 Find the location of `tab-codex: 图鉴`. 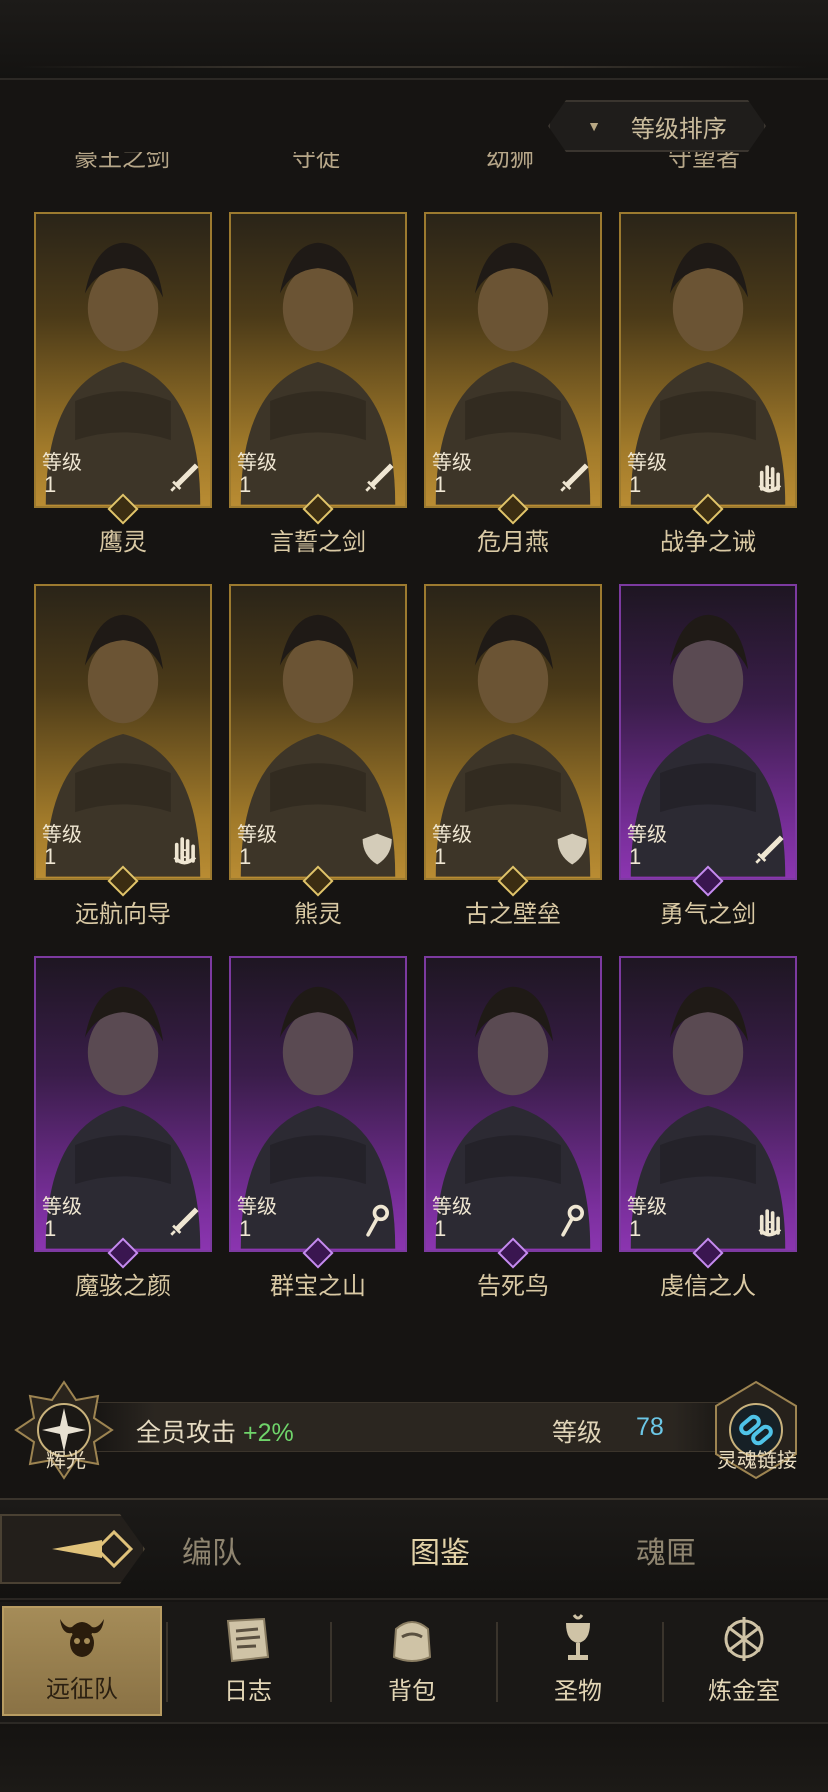

tab-codex: 图鉴 is located at coordinates (440, 1550).